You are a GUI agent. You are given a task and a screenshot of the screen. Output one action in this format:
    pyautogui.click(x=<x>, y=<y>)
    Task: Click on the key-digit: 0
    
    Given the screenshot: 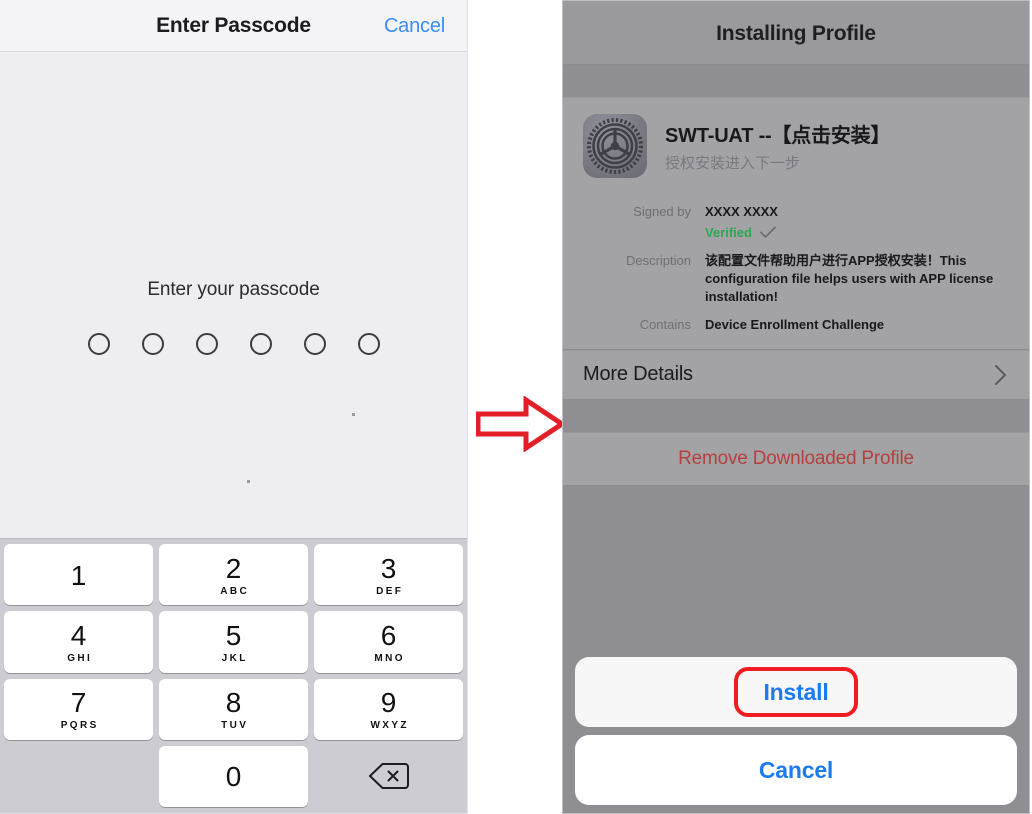 What is the action you would take?
    pyautogui.click(x=233, y=777)
    